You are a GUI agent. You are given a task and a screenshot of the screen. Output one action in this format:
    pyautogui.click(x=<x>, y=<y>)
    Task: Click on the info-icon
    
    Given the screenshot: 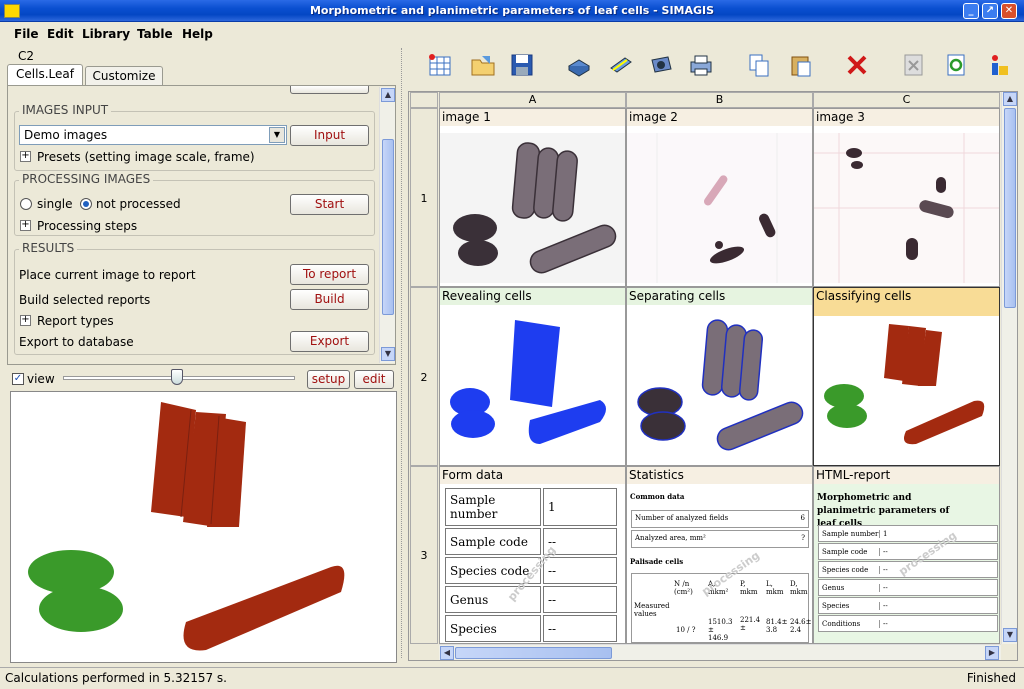 What is the action you would take?
    pyautogui.click(x=998, y=65)
    